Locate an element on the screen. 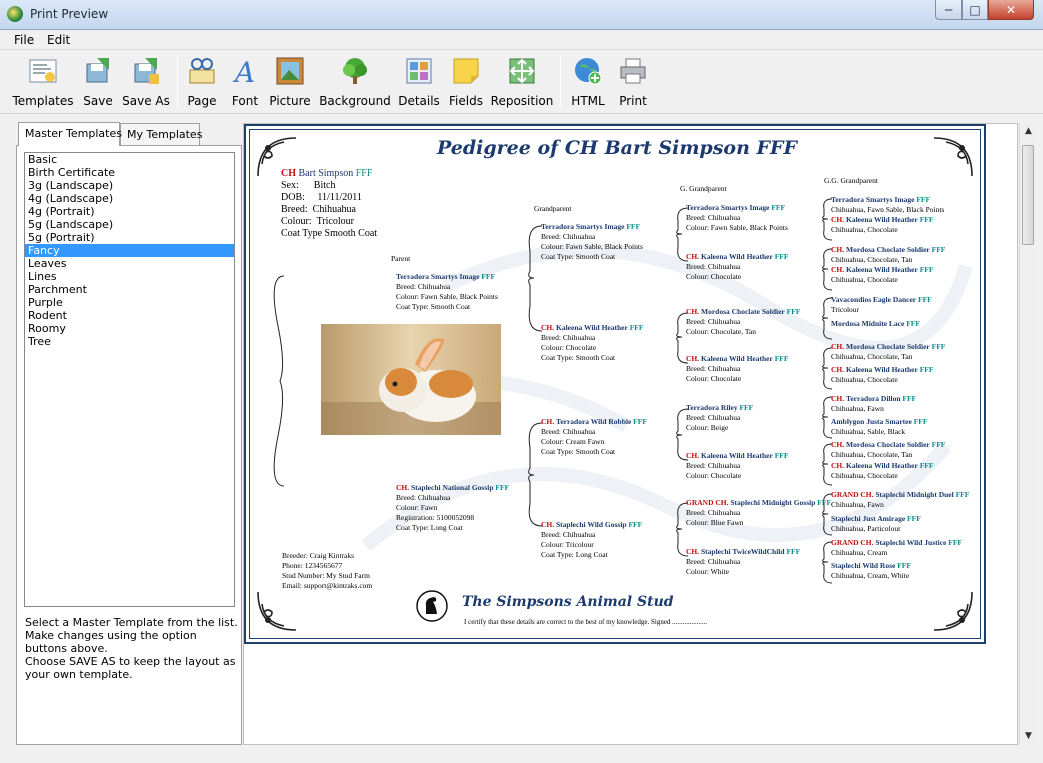  breeder-name: Breeder: Craig Kintraks is located at coordinates (318, 555).